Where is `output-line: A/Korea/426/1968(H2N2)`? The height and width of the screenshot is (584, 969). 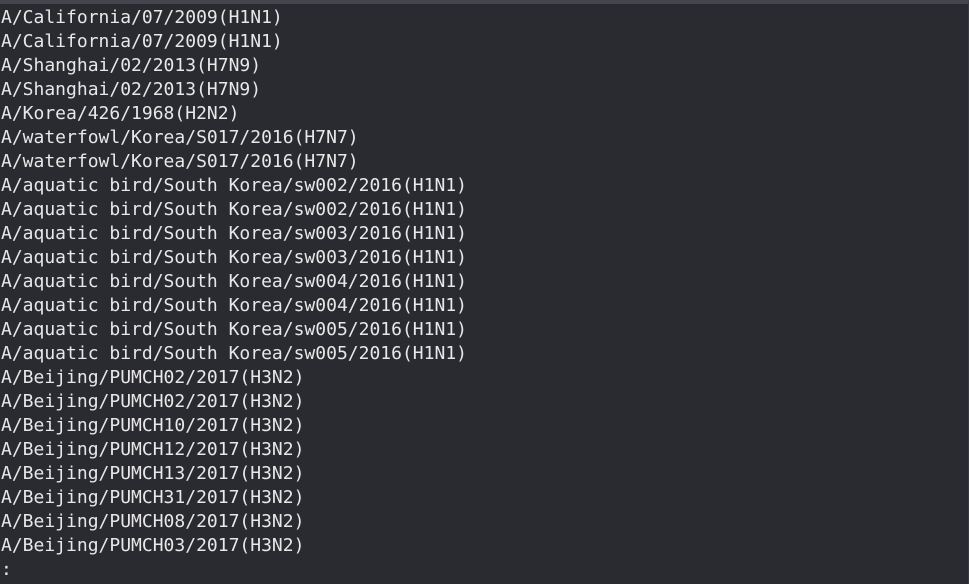 output-line: A/Korea/426/1968(H2N2) is located at coordinates (120, 113).